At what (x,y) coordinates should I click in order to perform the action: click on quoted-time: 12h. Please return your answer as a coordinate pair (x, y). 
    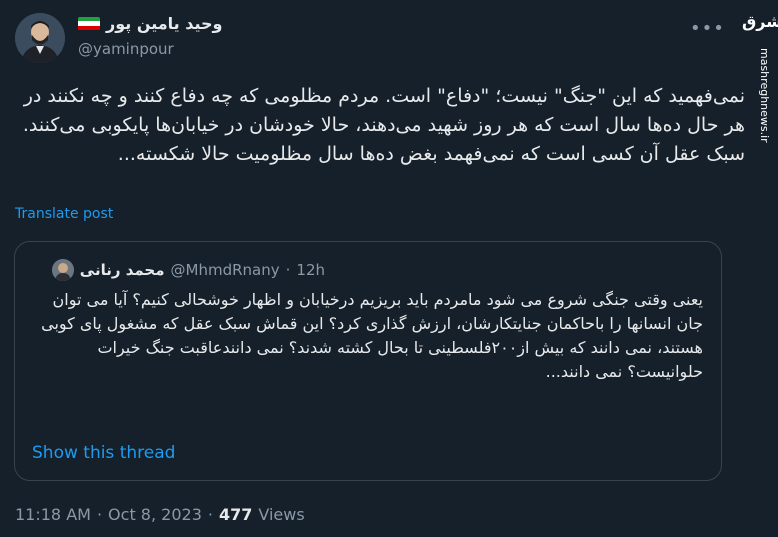
    Looking at the image, I should click on (310, 270).